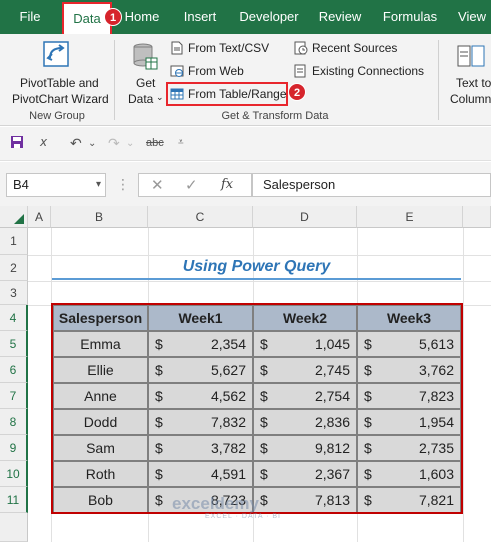 Image resolution: width=491 pixels, height=542 pixels. I want to click on recent-sources-label: Recent Sources, so click(355, 48).